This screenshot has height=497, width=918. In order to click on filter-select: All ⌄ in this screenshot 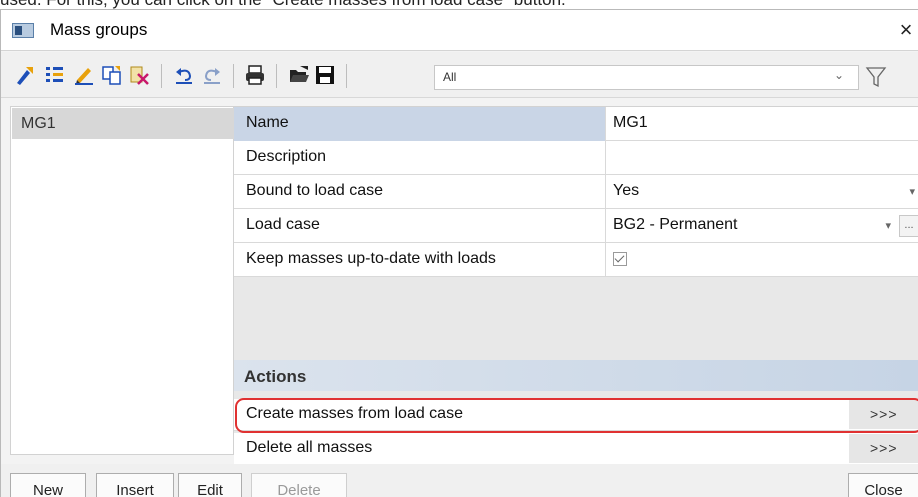, I will do `click(646, 77)`.